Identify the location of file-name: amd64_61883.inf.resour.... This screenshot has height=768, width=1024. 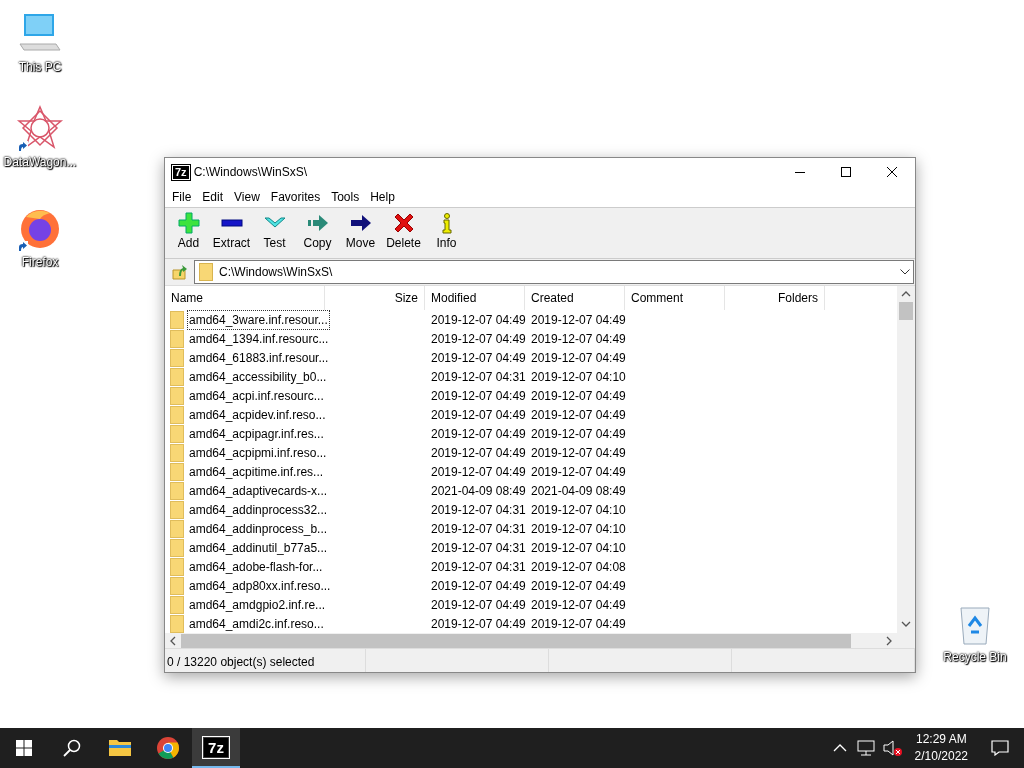
(259, 357).